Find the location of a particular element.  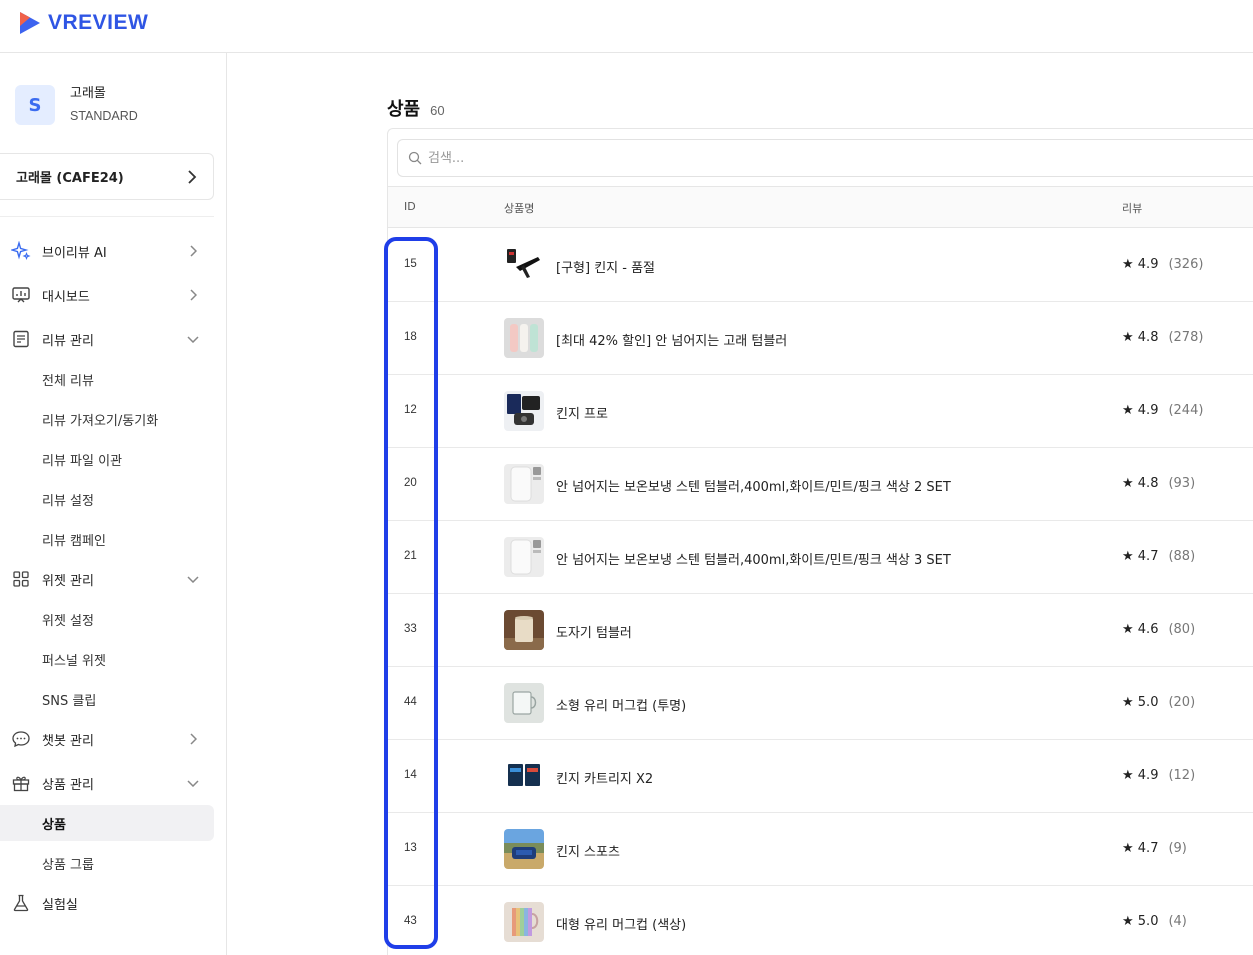

table-row: 44 소형 유리 머그컵 (투명) ★ 5.0 (20) is located at coordinates (820, 703).